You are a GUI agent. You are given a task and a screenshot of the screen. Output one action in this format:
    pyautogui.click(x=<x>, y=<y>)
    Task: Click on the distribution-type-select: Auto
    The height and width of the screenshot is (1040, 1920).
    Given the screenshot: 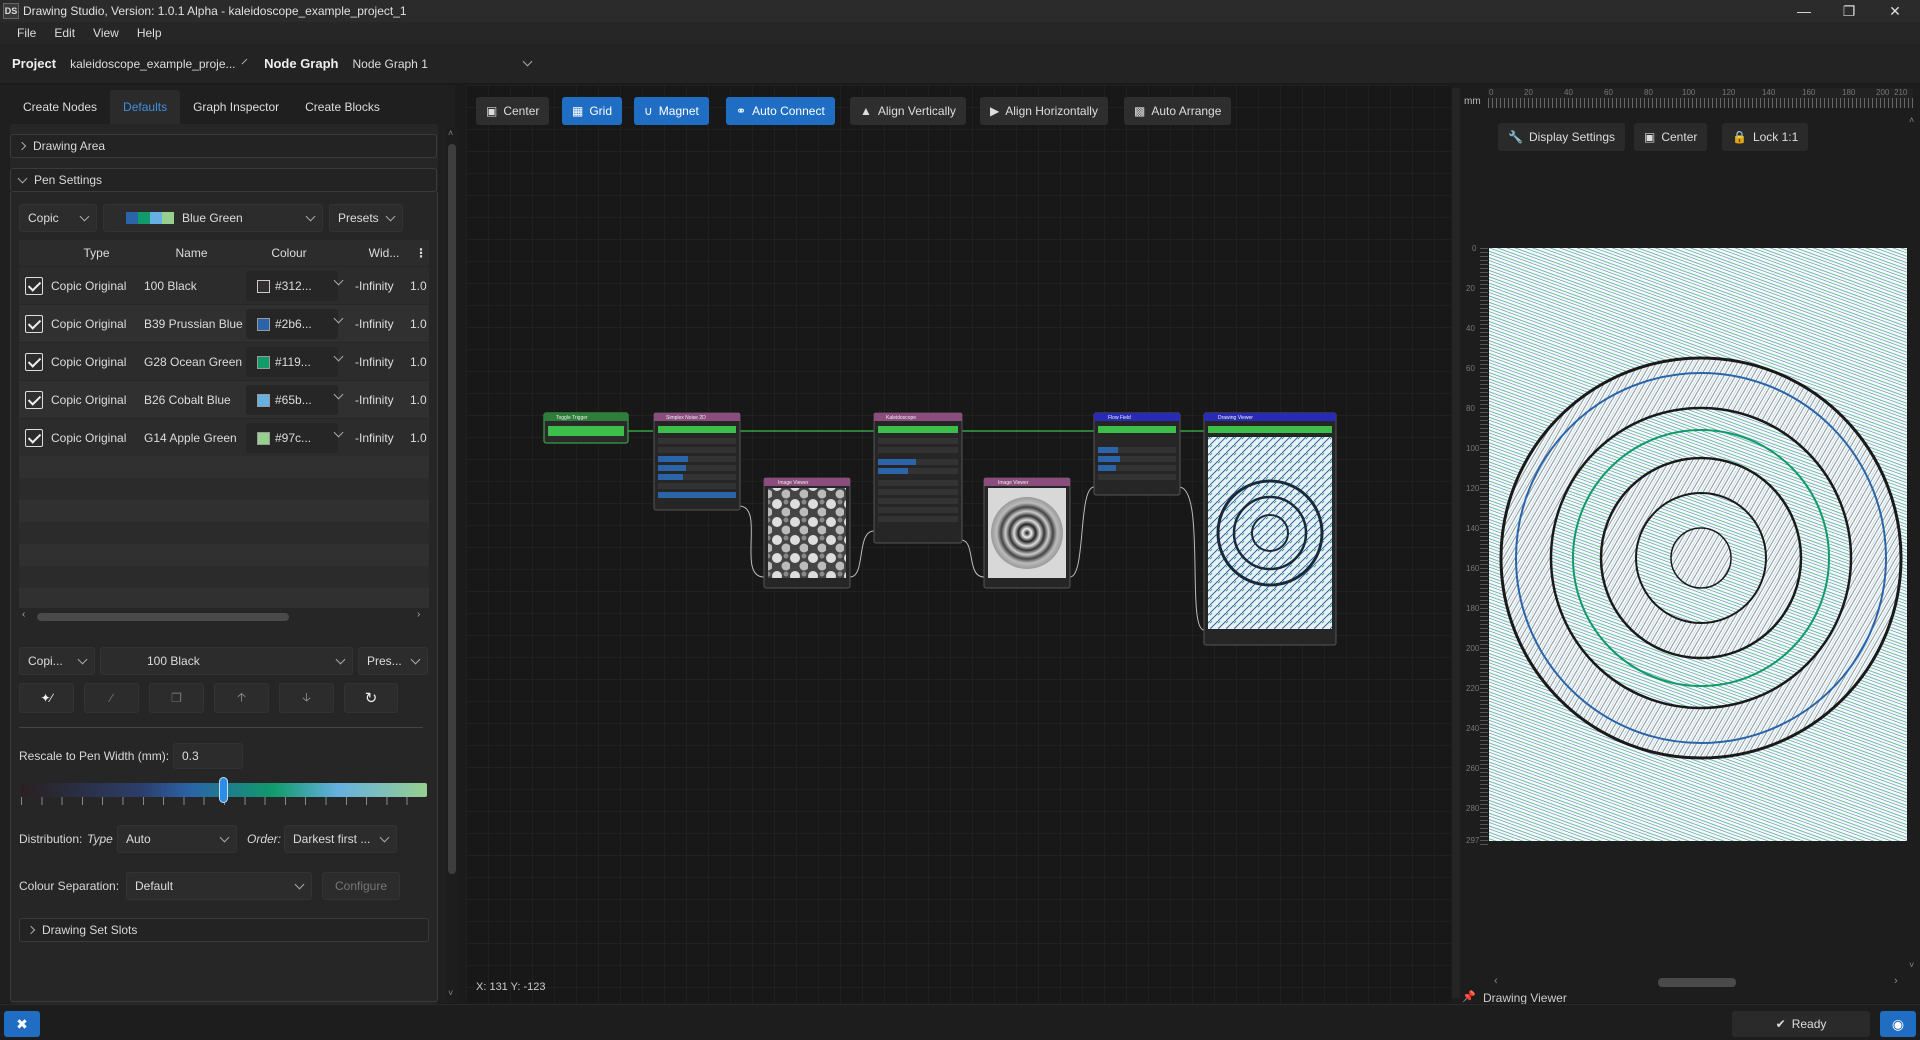 What is the action you would take?
    pyautogui.click(x=177, y=839)
    